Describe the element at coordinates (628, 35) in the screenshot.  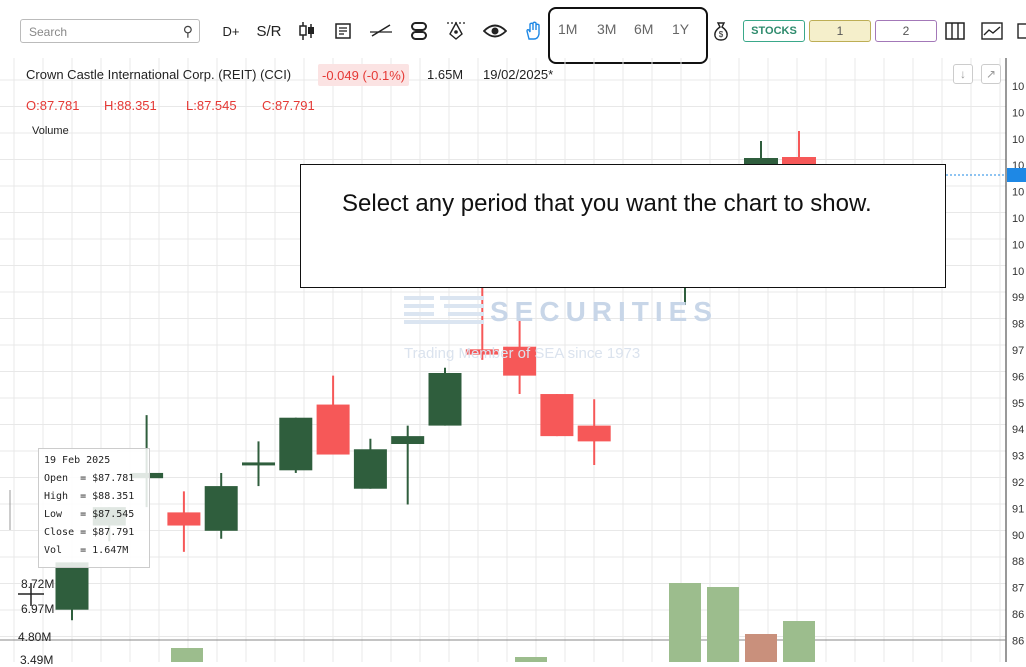
I see `period-highlight-box` at that location.